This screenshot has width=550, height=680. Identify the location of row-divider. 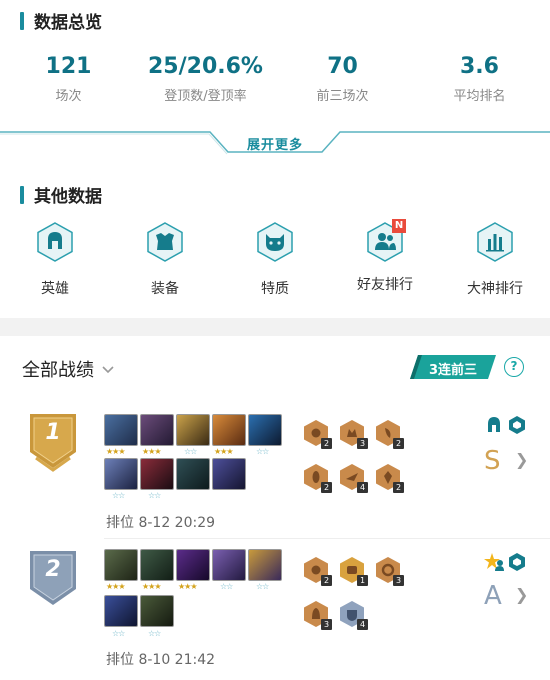
(327, 538).